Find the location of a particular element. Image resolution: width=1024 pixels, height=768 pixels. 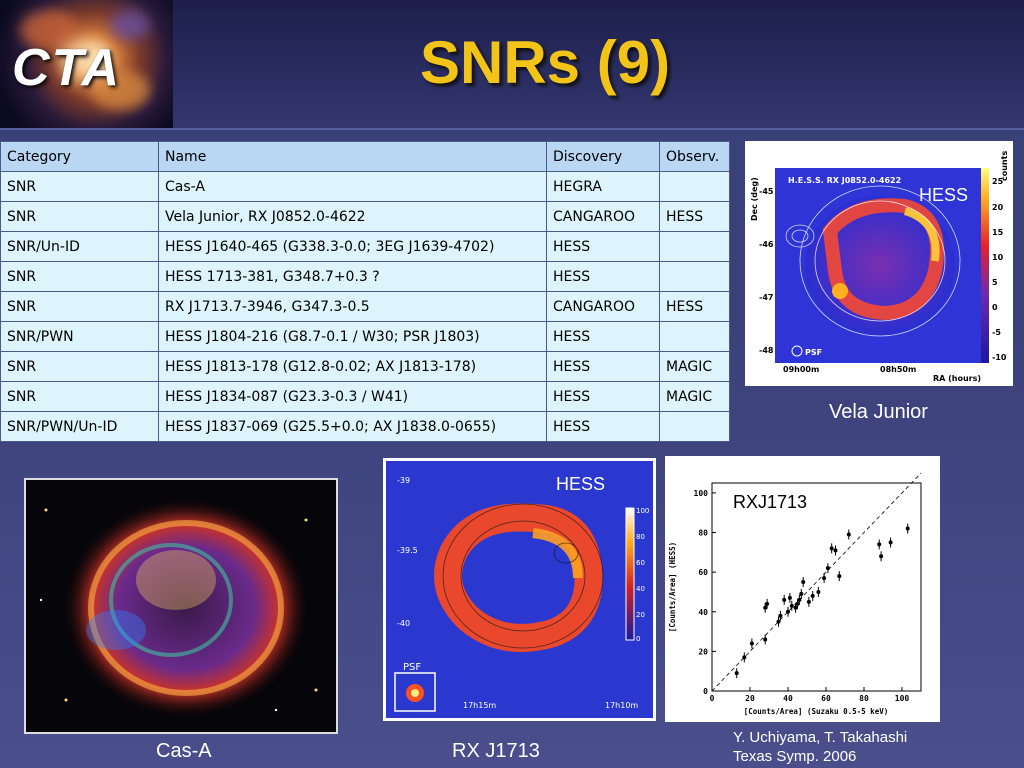

table-header-row: Category Name Discovery Observ. is located at coordinates (365, 156).